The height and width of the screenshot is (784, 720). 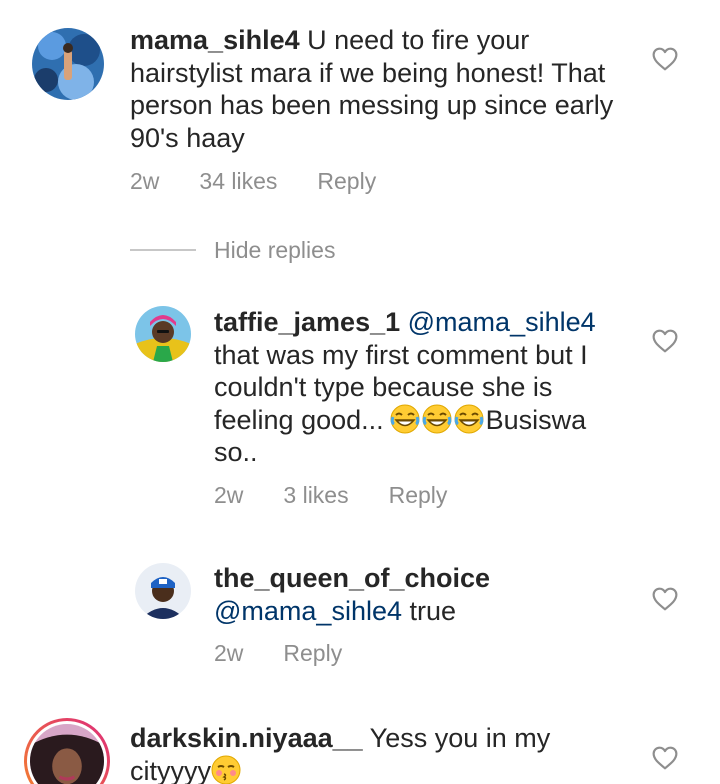 I want to click on likes-count: 34 likes, so click(x=238, y=181).